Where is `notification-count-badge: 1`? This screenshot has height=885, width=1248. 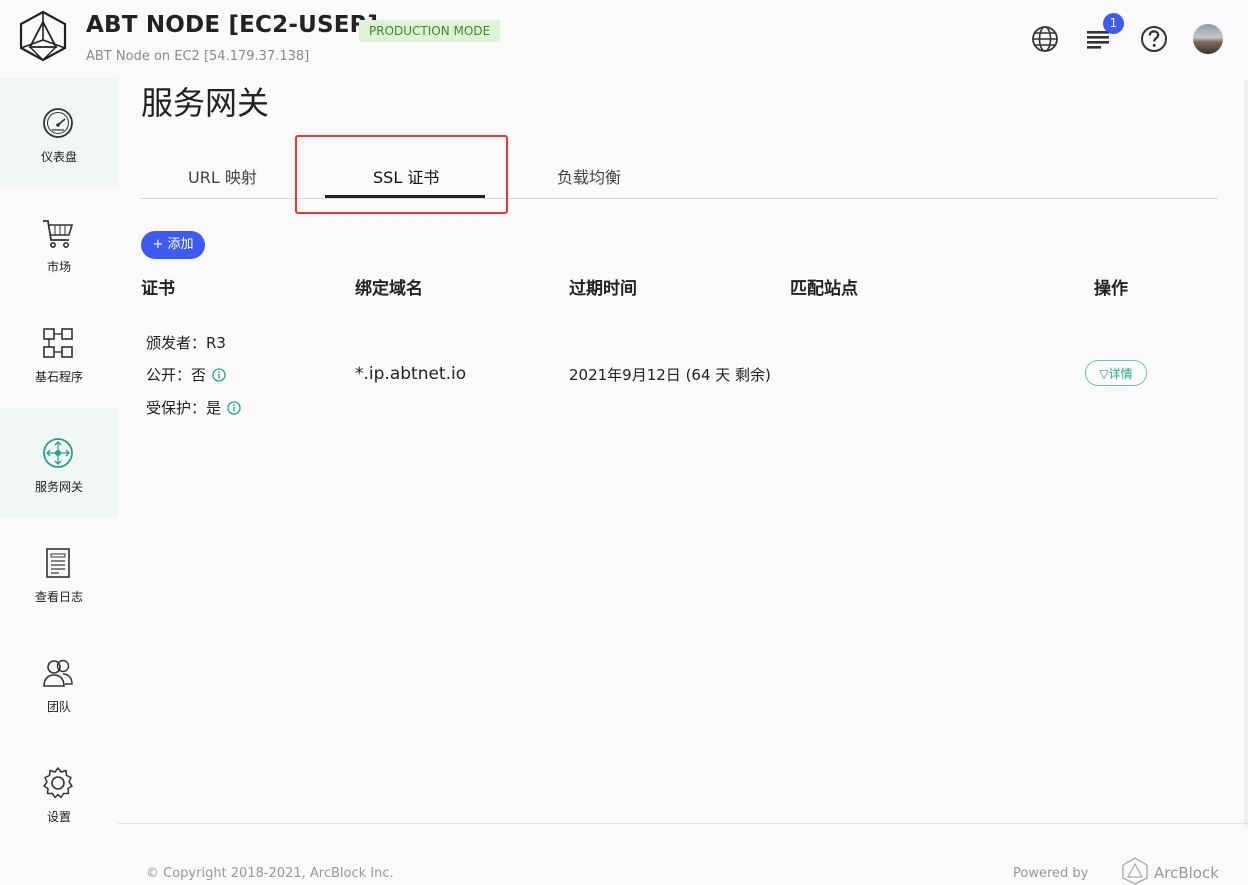 notification-count-badge: 1 is located at coordinates (1113, 23).